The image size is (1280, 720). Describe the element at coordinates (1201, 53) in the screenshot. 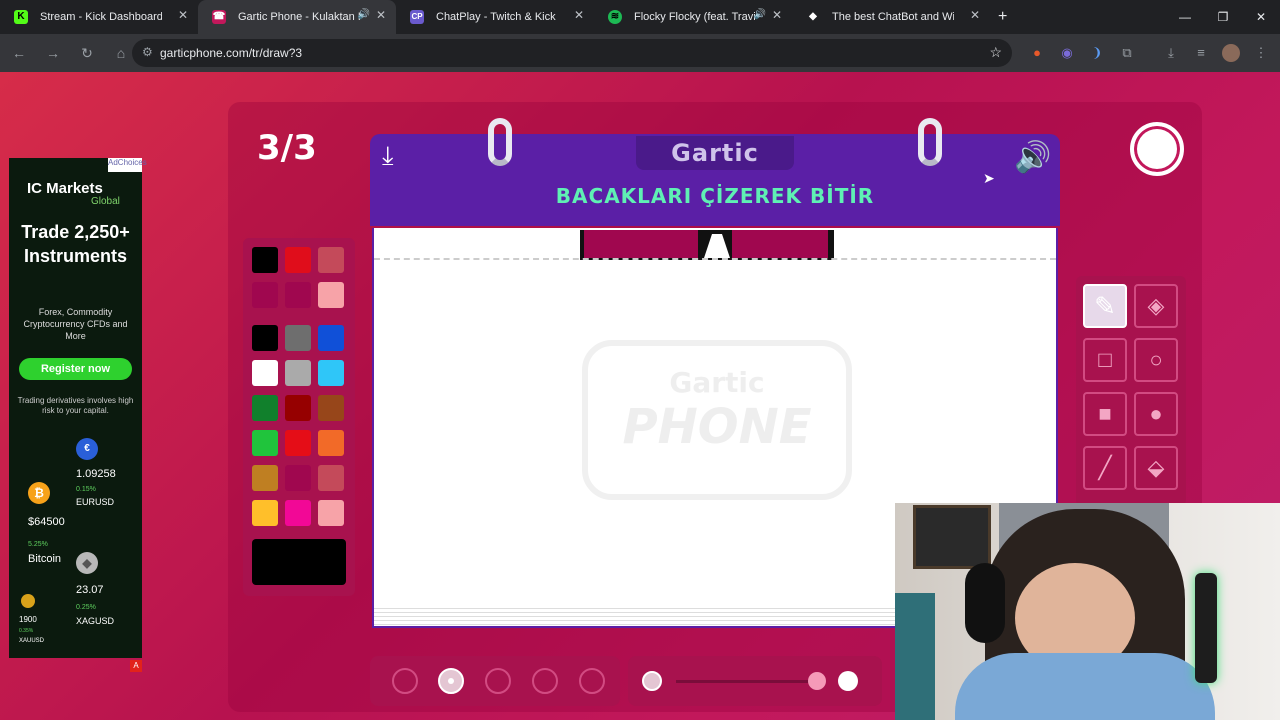

I see `media-control-icon: ≡` at that location.